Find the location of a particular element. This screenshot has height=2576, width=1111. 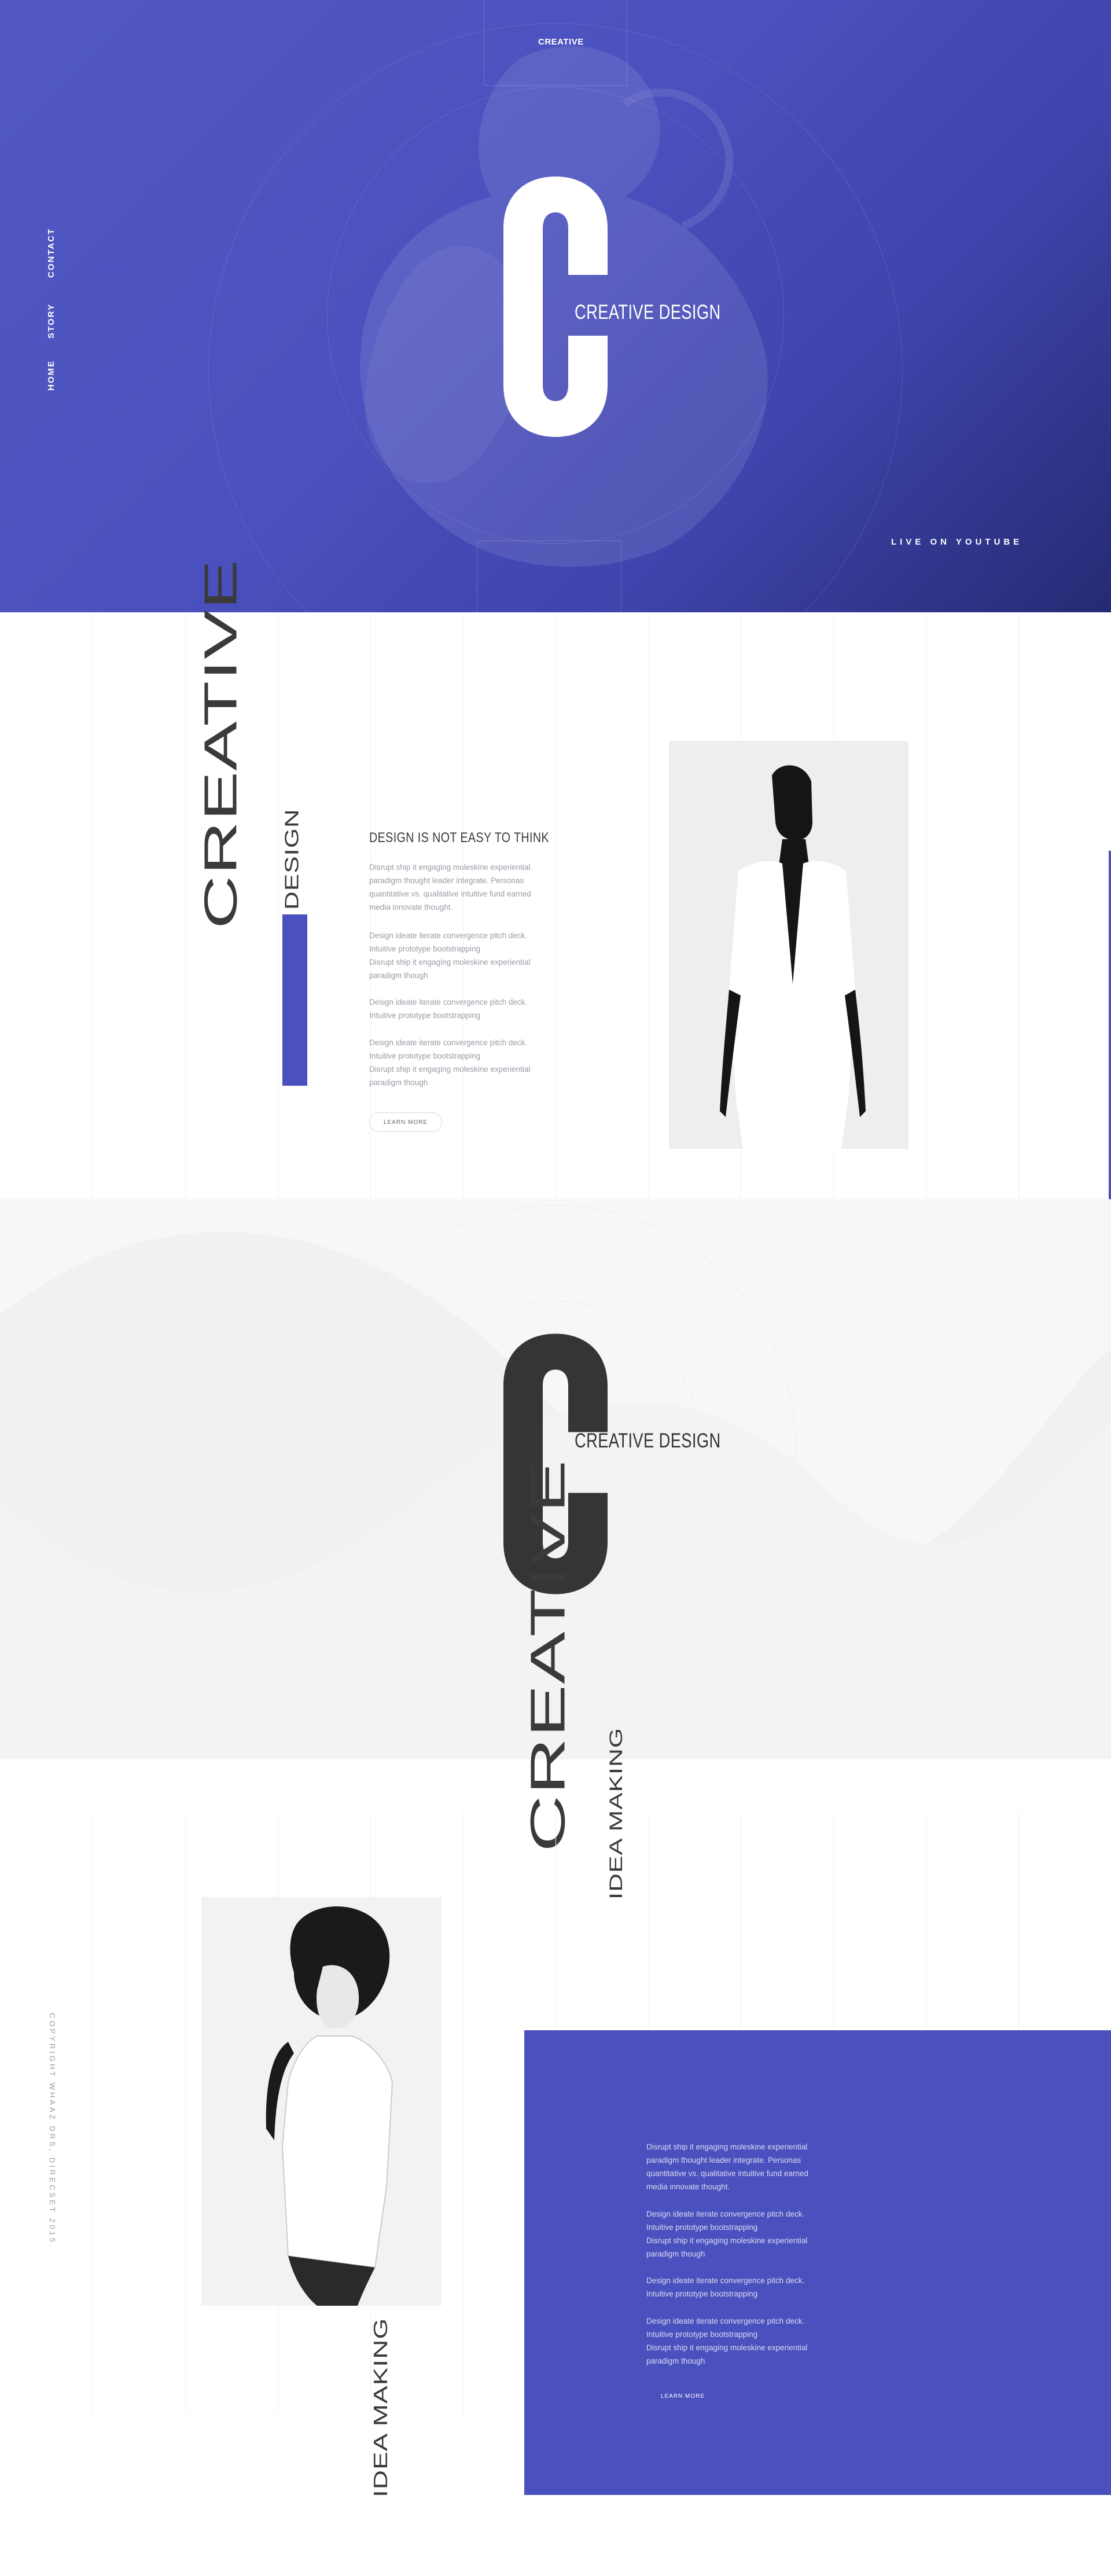

vertical-title: CREATIVE is located at coordinates (221, 744).